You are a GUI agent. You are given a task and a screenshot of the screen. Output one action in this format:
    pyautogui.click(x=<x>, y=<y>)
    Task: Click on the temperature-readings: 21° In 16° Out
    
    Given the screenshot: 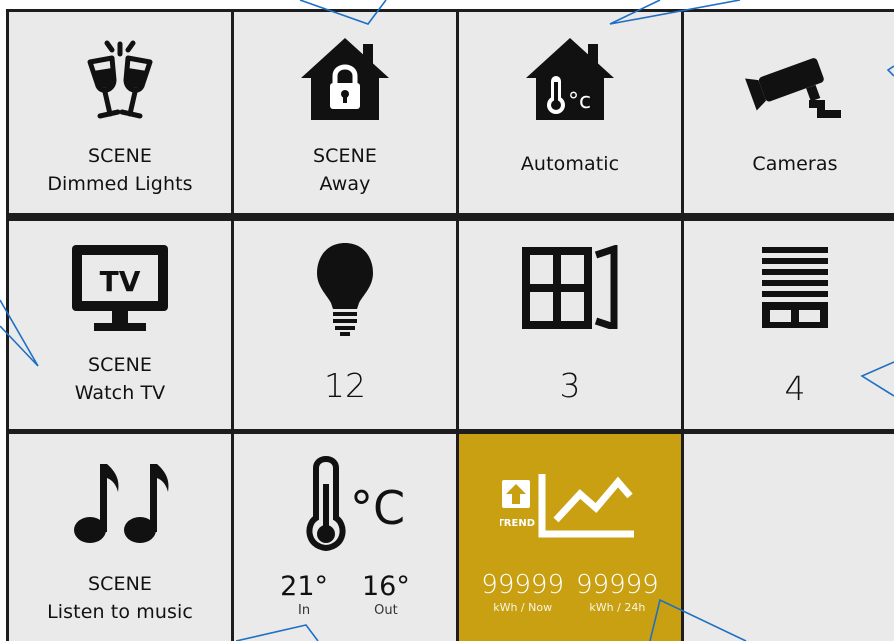 What is the action you would take?
    pyautogui.click(x=345, y=596)
    